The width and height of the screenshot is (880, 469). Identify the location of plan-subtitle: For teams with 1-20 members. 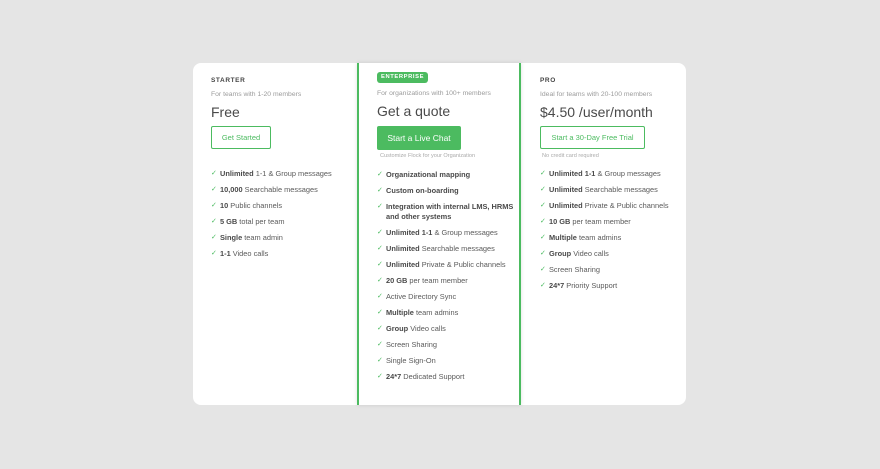
(256, 94).